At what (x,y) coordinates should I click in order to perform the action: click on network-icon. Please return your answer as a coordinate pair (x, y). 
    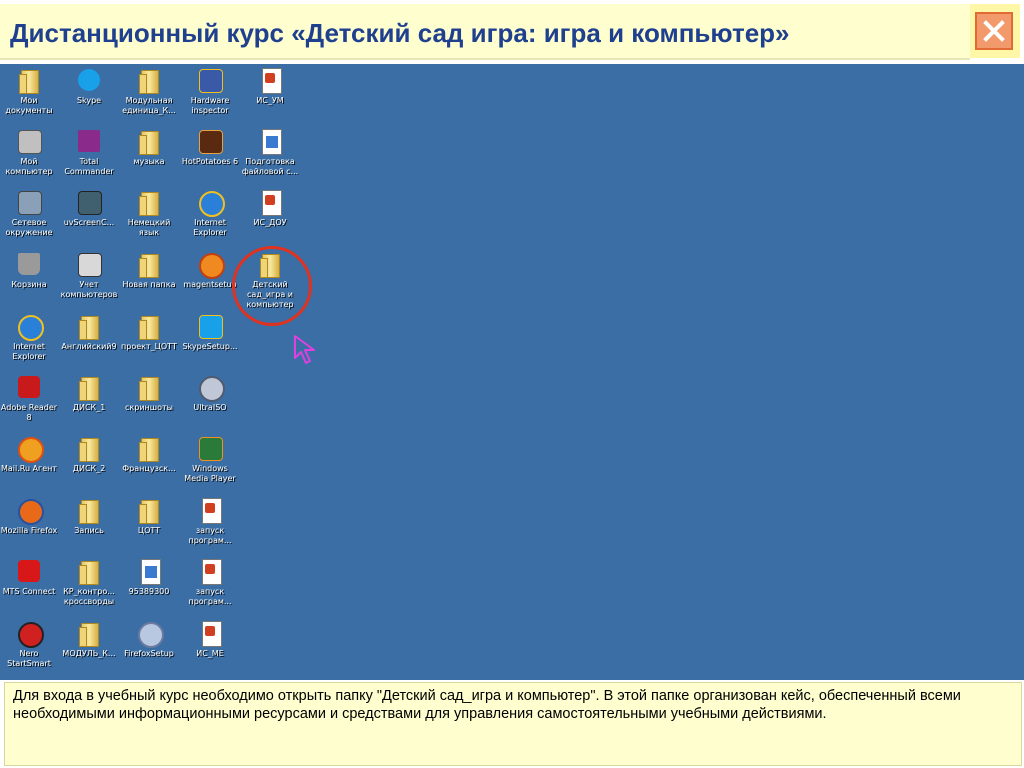
    Looking at the image, I should click on (29, 202).